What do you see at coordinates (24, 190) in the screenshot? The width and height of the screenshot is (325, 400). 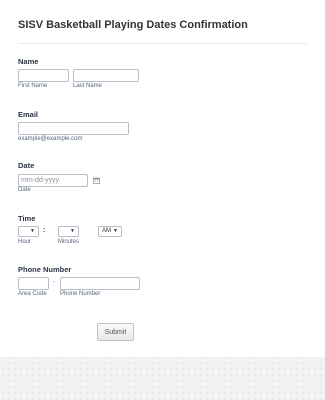 I see `date-sublabel: Date` at bounding box center [24, 190].